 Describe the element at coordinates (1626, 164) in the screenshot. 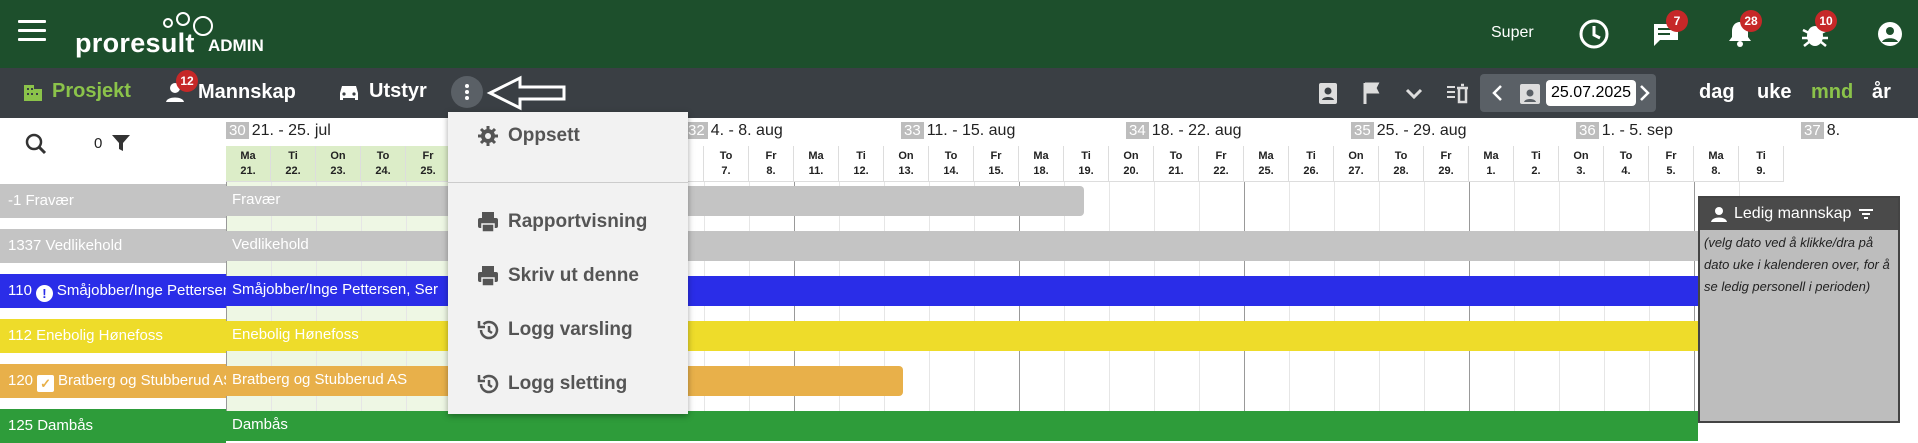

I see `day-header: To 4.` at that location.